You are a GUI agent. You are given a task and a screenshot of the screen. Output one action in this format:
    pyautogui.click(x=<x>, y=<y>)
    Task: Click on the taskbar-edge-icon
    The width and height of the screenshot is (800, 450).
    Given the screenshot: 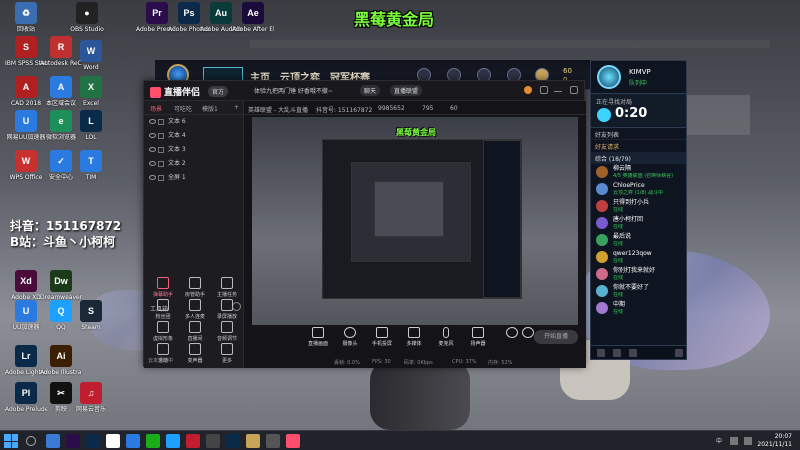 What is the action you would take?
    pyautogui.click(x=133, y=441)
    